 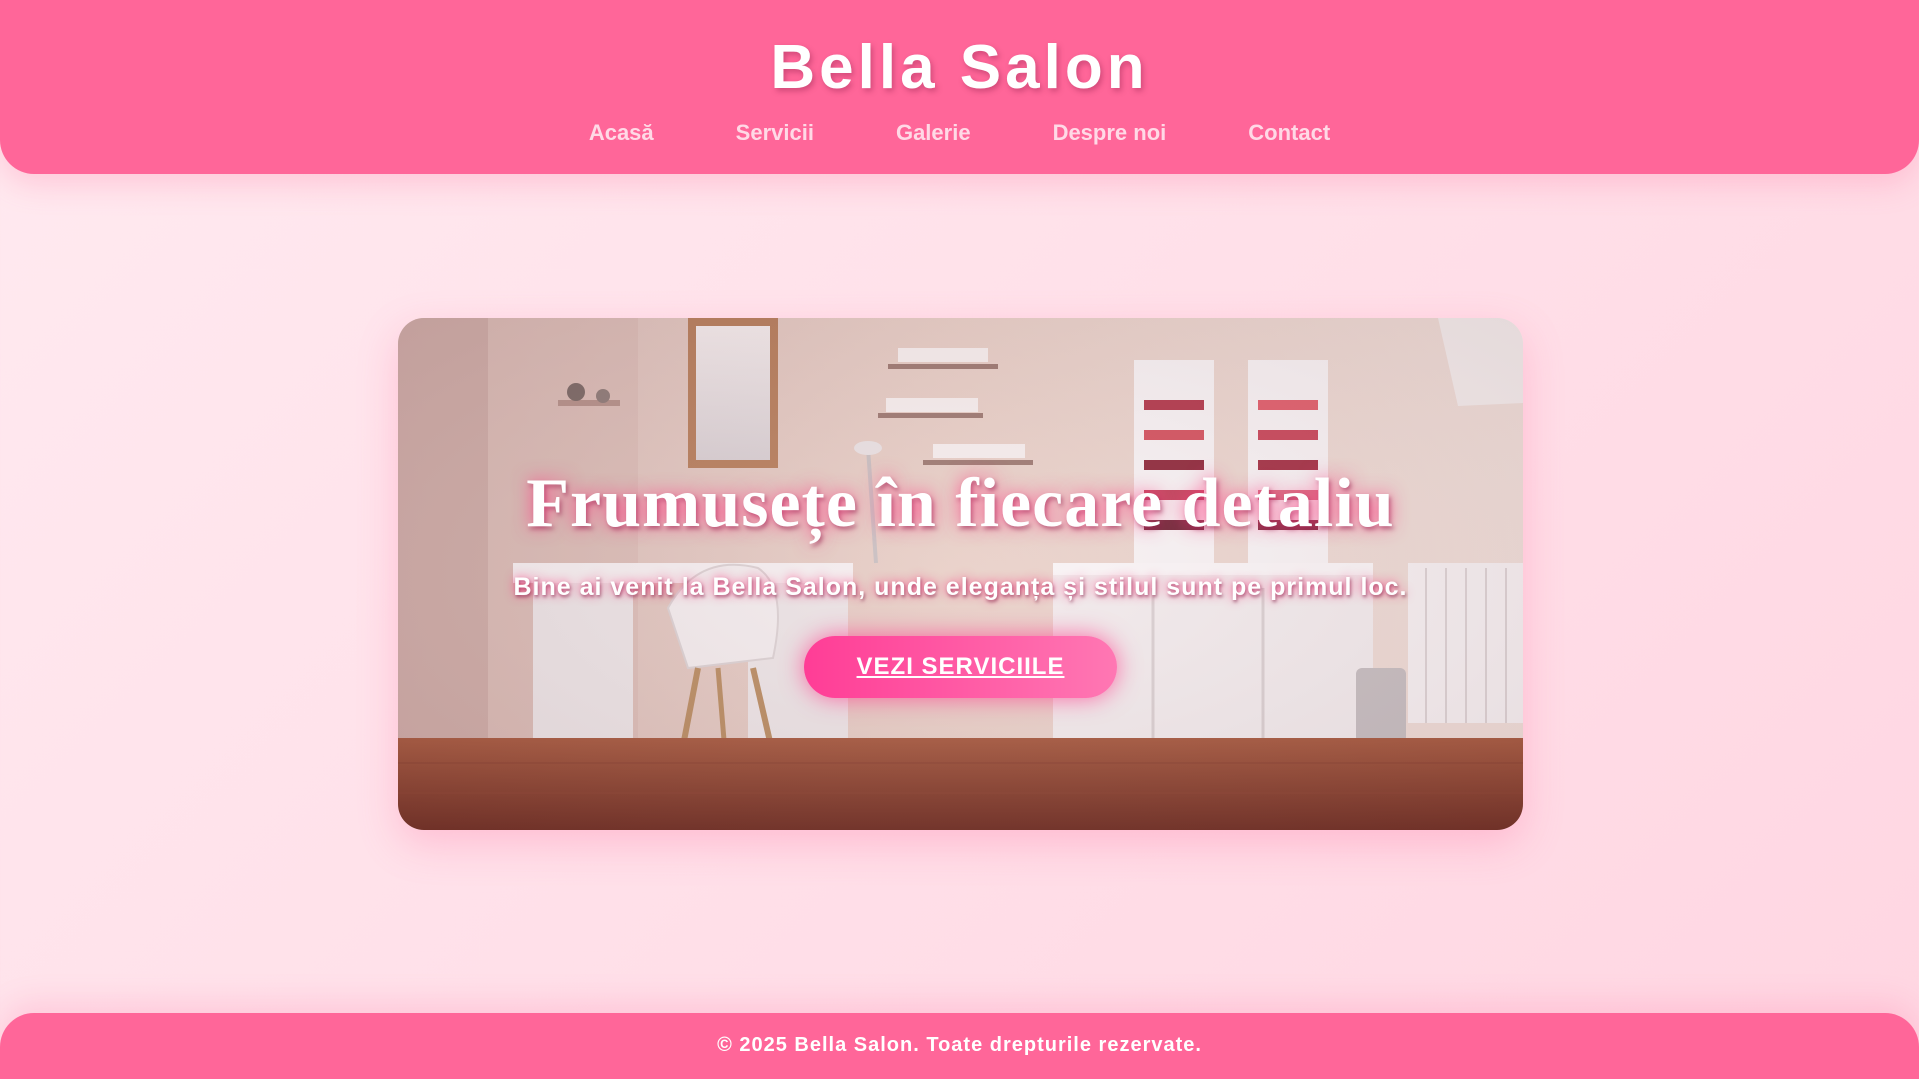 I want to click on nav-link-servicii: Servicii, so click(x=775, y=133).